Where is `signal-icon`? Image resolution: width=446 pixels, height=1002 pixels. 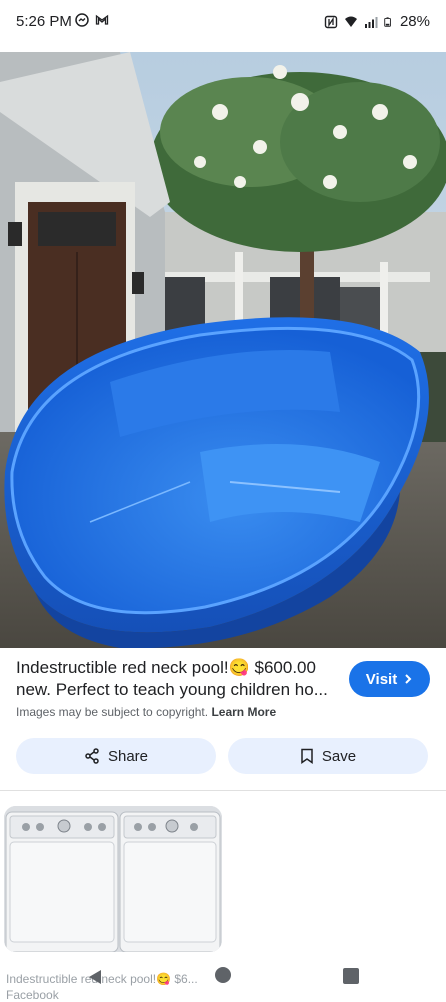
signal-icon is located at coordinates (371, 22).